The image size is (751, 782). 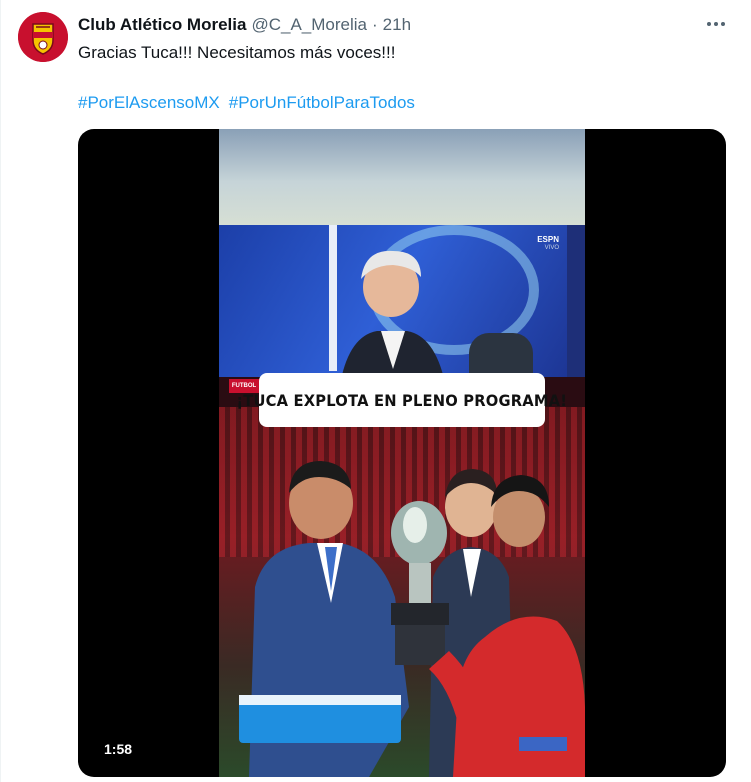 What do you see at coordinates (149, 103) in the screenshot?
I see `hashtag-link: #PorElAscensoMX` at bounding box center [149, 103].